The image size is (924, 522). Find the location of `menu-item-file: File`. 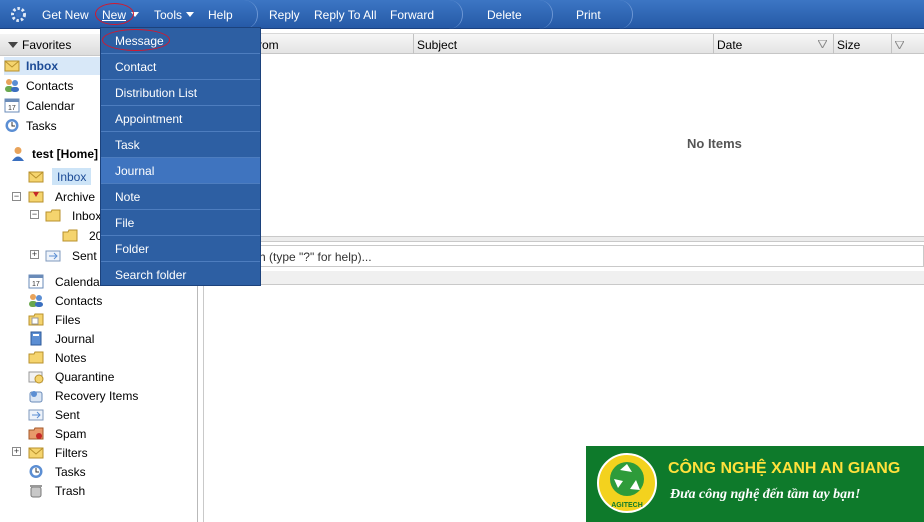

menu-item-file: File is located at coordinates (180, 223).